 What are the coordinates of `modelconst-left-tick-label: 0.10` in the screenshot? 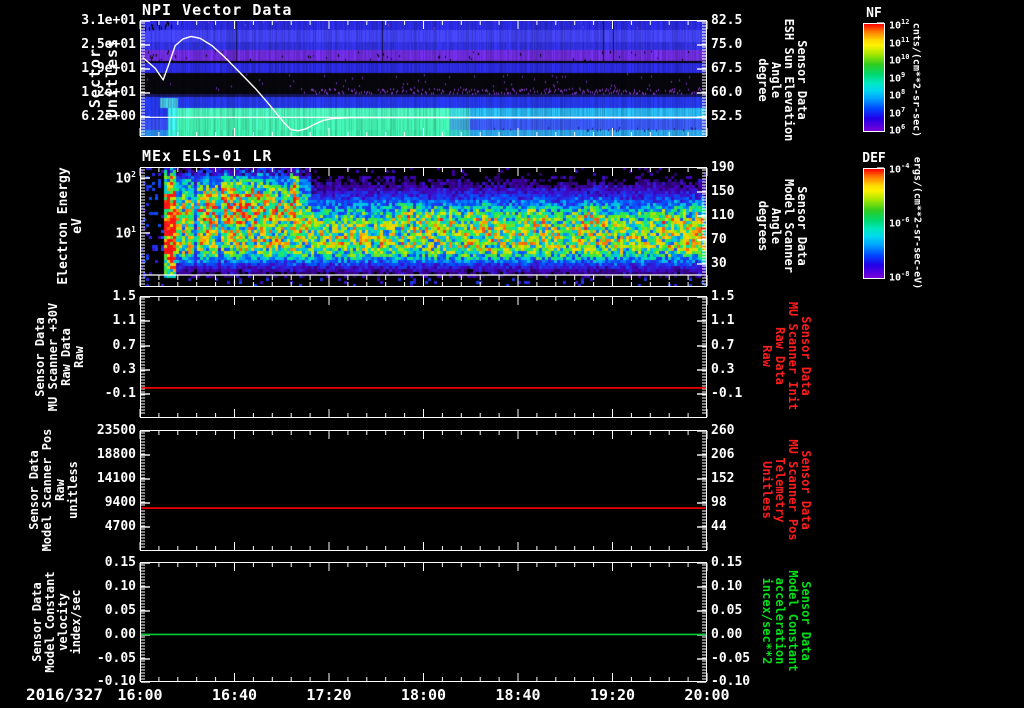 It's located at (120, 586).